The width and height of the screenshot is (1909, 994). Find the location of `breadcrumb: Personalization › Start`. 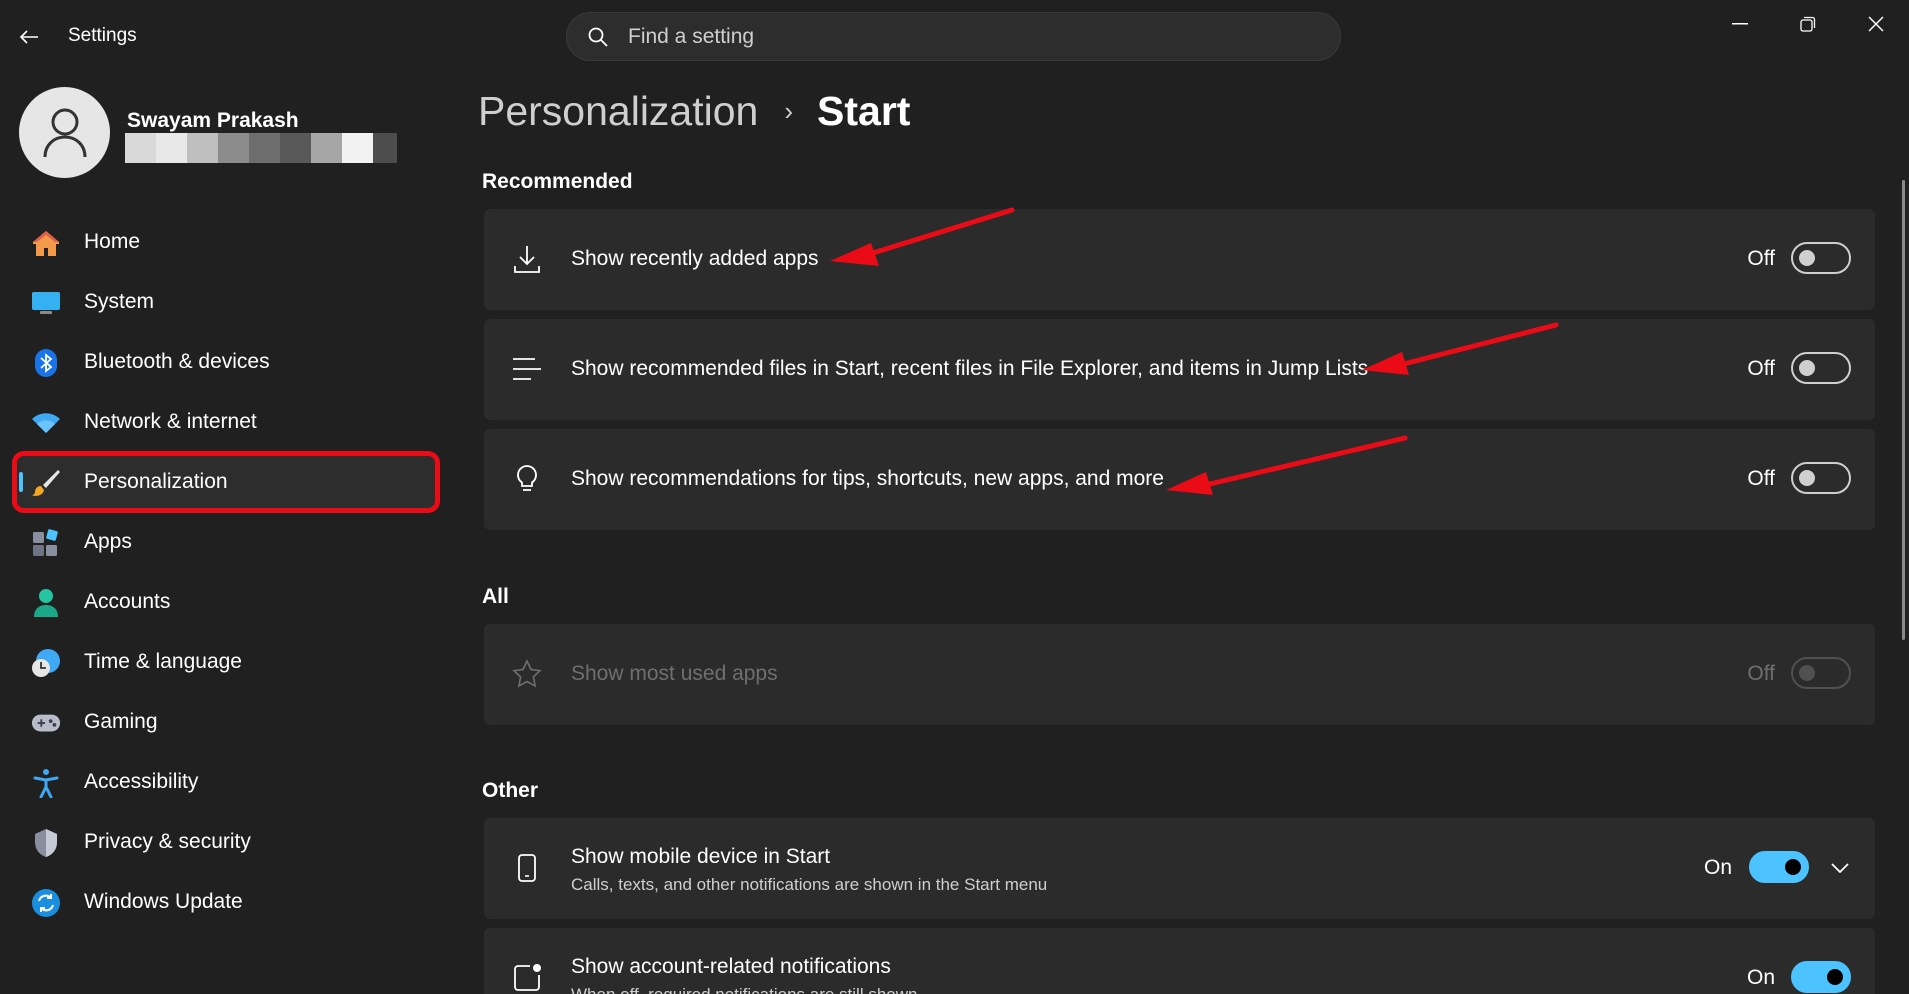

breadcrumb: Personalization › Start is located at coordinates (694, 111).